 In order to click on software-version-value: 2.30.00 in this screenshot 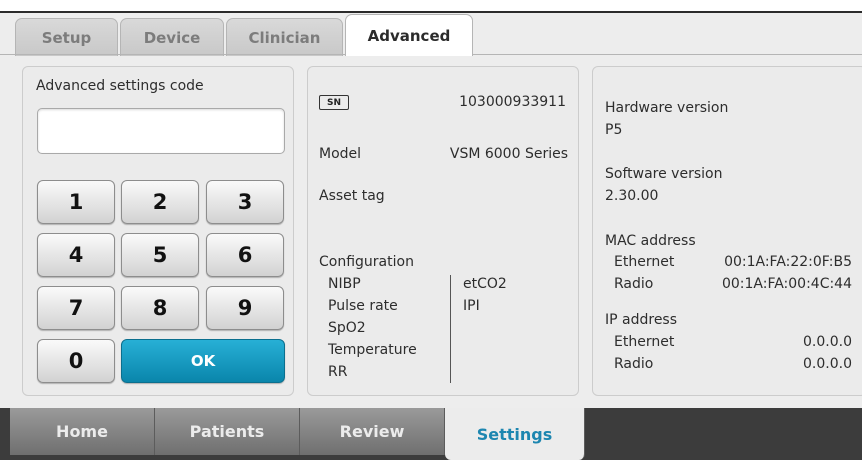, I will do `click(632, 196)`.